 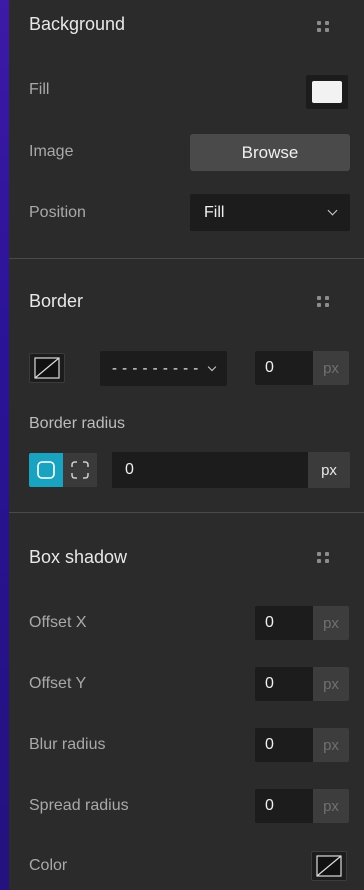 What do you see at coordinates (270, 212) in the screenshot?
I see `position-select: Fill` at bounding box center [270, 212].